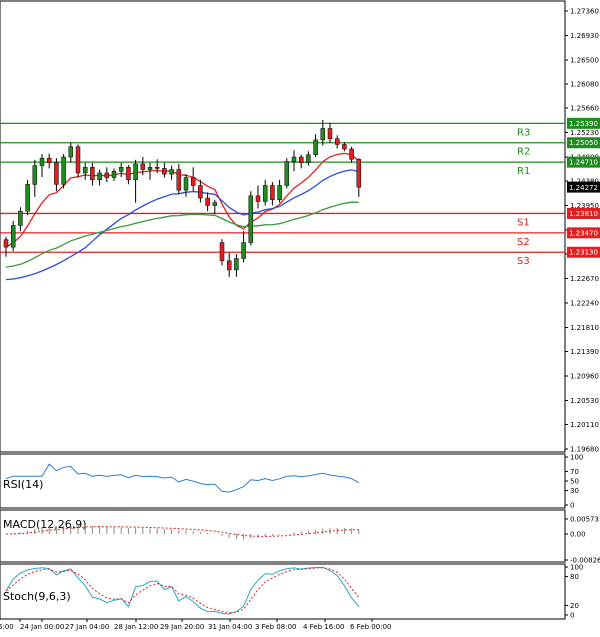  I want to click on price-tick: 1.27360, so click(584, 12).